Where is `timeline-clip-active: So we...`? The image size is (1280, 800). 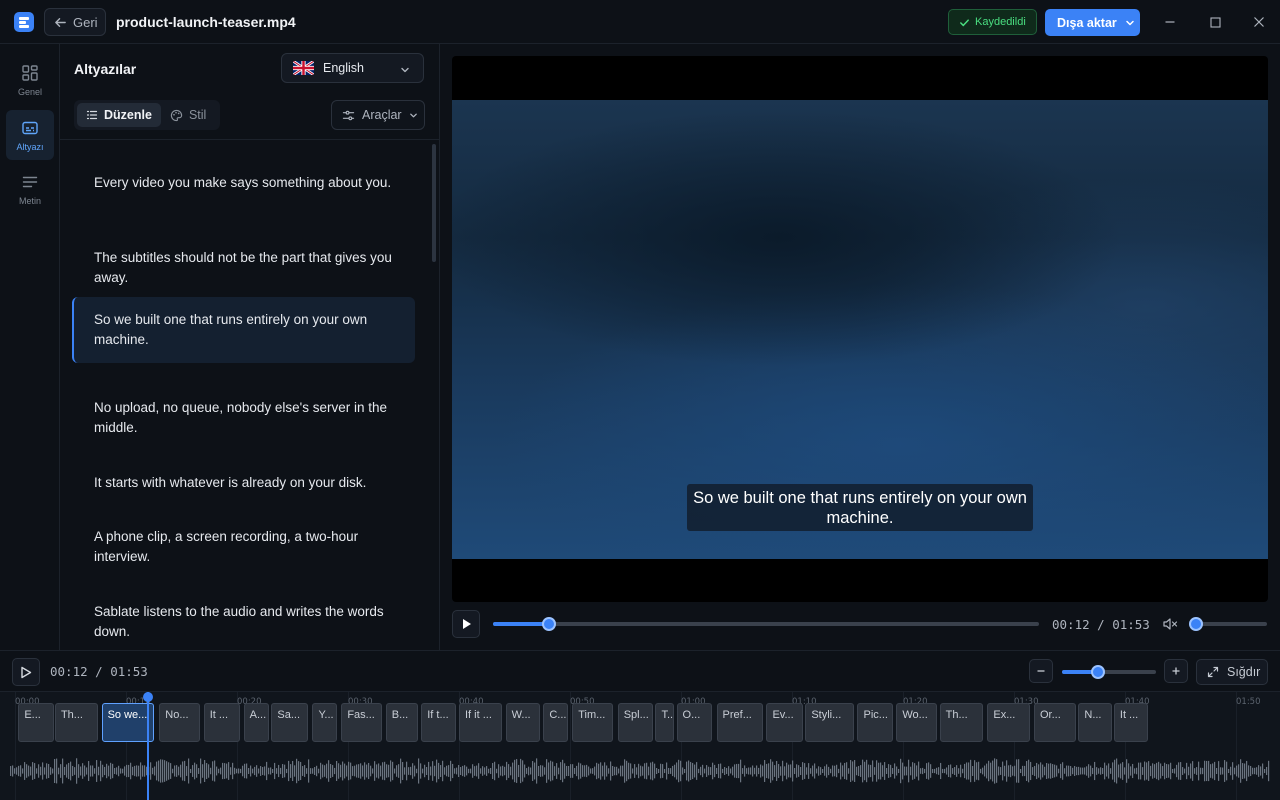 timeline-clip-active: So we... is located at coordinates (127, 722).